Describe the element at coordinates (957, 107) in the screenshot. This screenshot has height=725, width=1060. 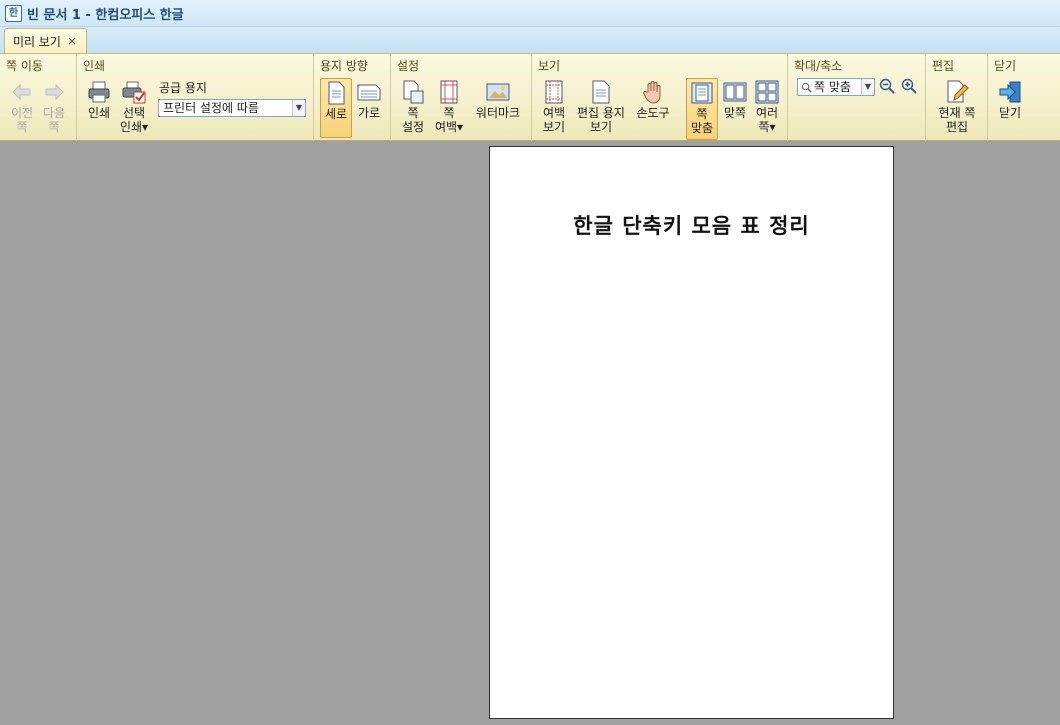
I see `edit-current-page-button: 현재 쪽 편집` at that location.